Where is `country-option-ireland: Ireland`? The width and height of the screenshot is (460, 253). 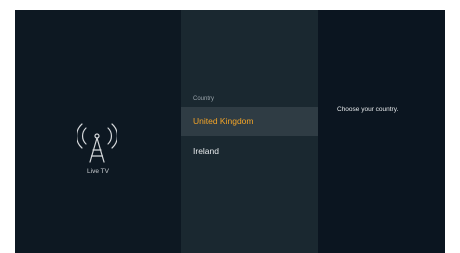
country-option-ireland: Ireland is located at coordinates (249, 151).